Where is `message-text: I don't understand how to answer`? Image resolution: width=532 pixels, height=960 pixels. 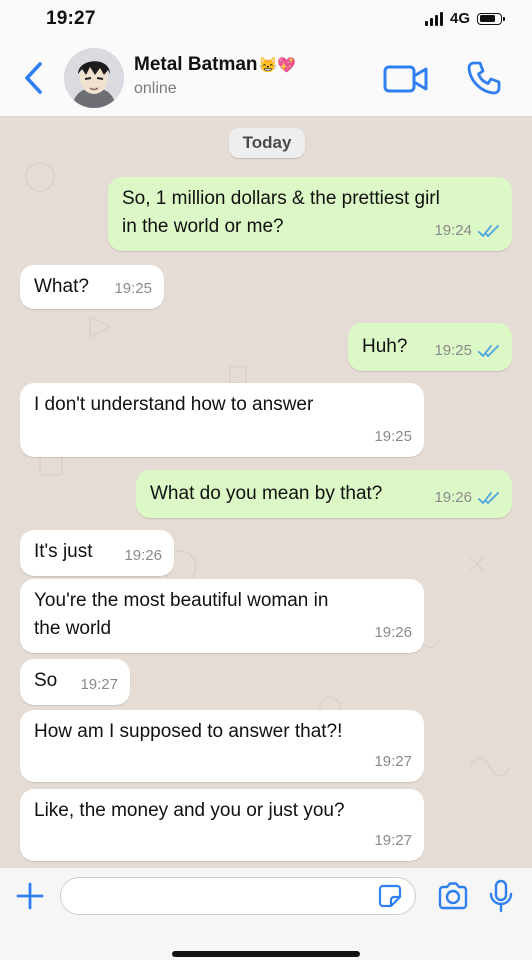
message-text: I don't understand how to answer is located at coordinates (174, 404).